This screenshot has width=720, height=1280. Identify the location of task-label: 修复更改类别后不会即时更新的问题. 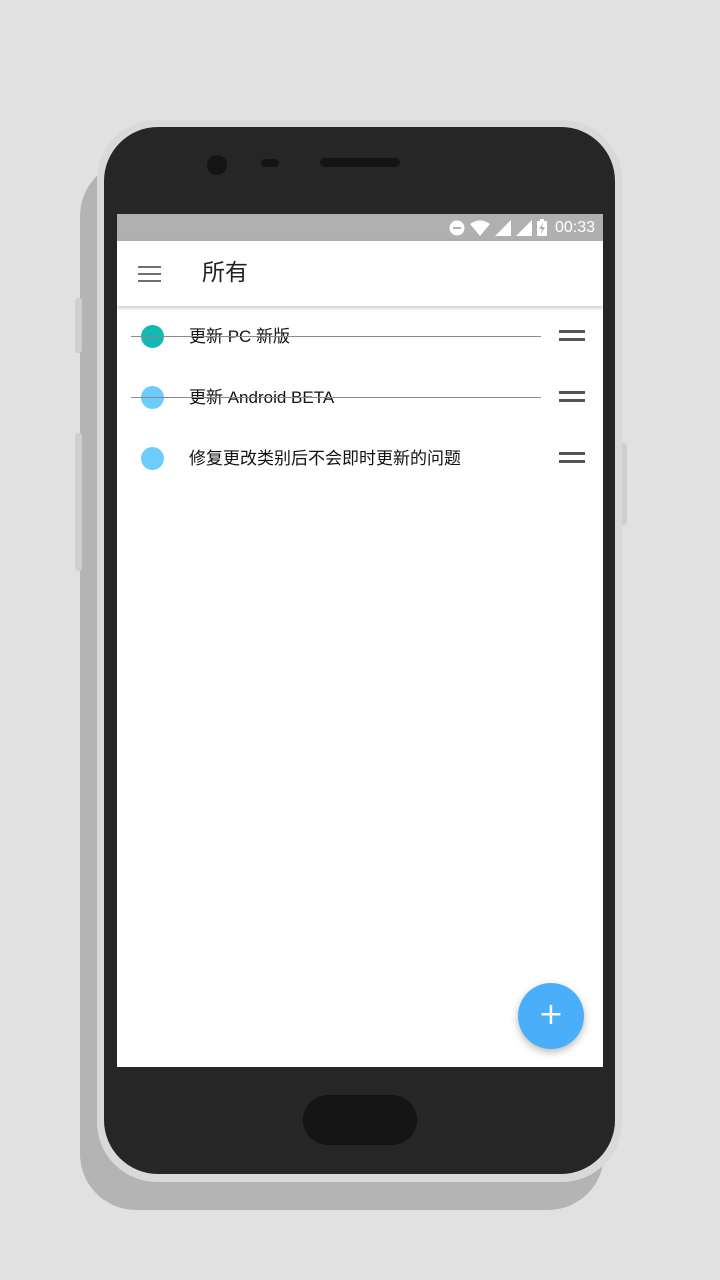
(325, 458).